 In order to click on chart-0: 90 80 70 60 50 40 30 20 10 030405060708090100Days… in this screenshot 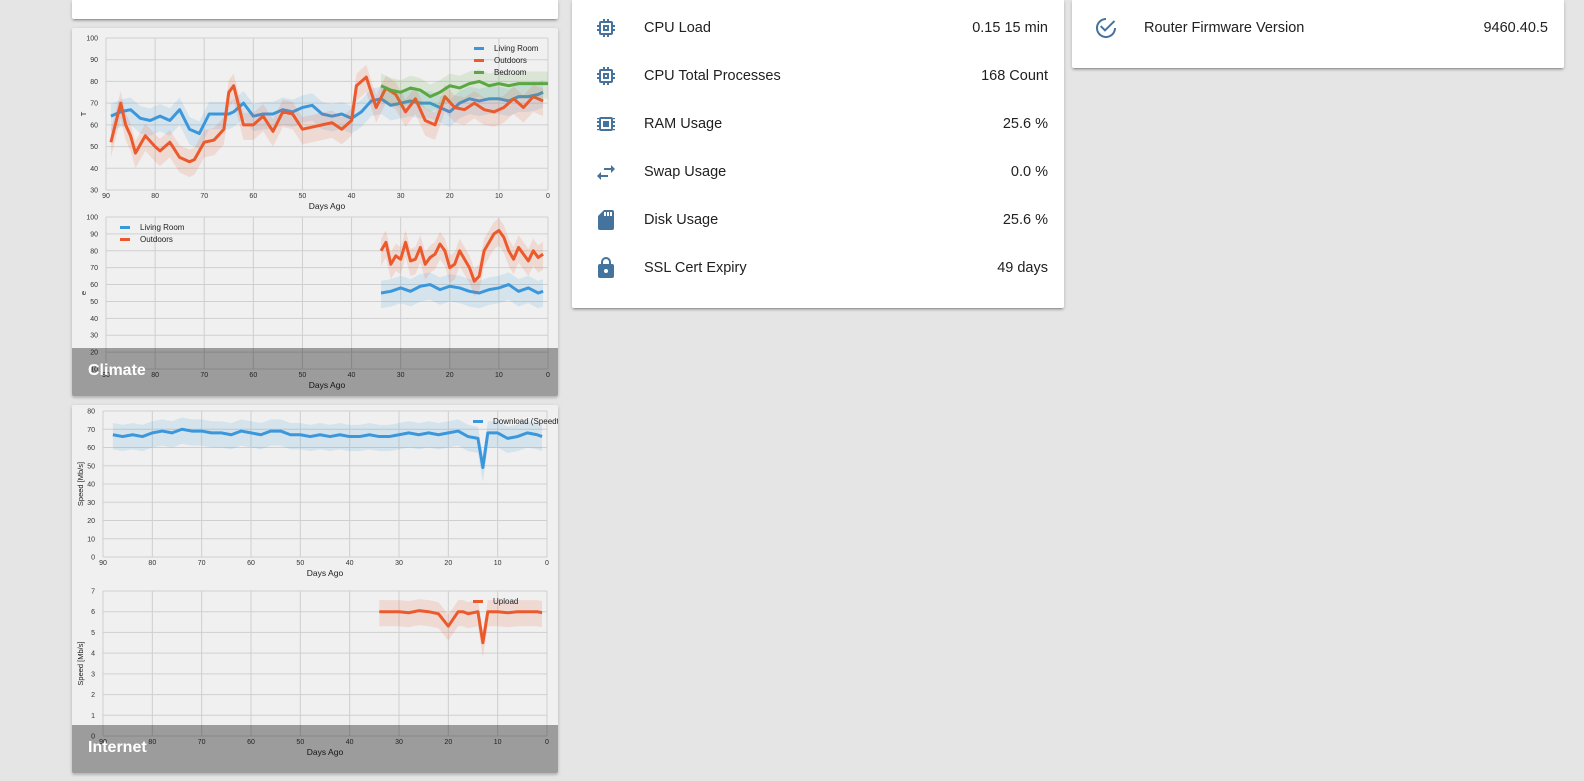, I will do `click(314, 124)`.